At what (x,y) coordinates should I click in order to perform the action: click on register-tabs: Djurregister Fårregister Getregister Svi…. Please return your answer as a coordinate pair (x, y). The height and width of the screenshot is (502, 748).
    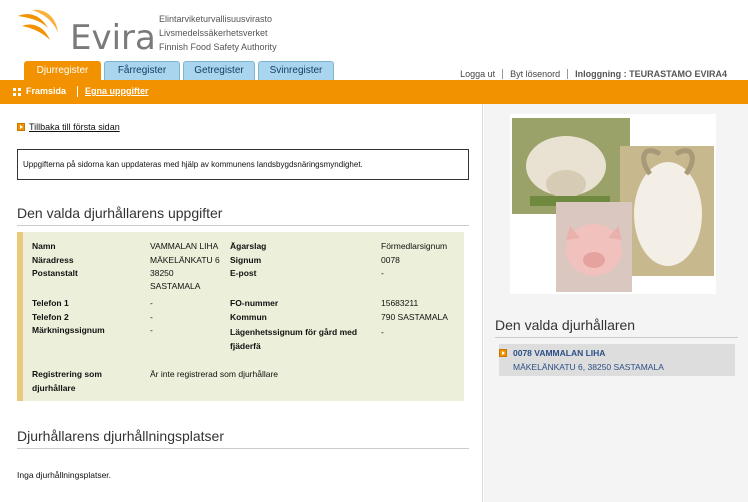
    Looking at the image, I should click on (180, 70).